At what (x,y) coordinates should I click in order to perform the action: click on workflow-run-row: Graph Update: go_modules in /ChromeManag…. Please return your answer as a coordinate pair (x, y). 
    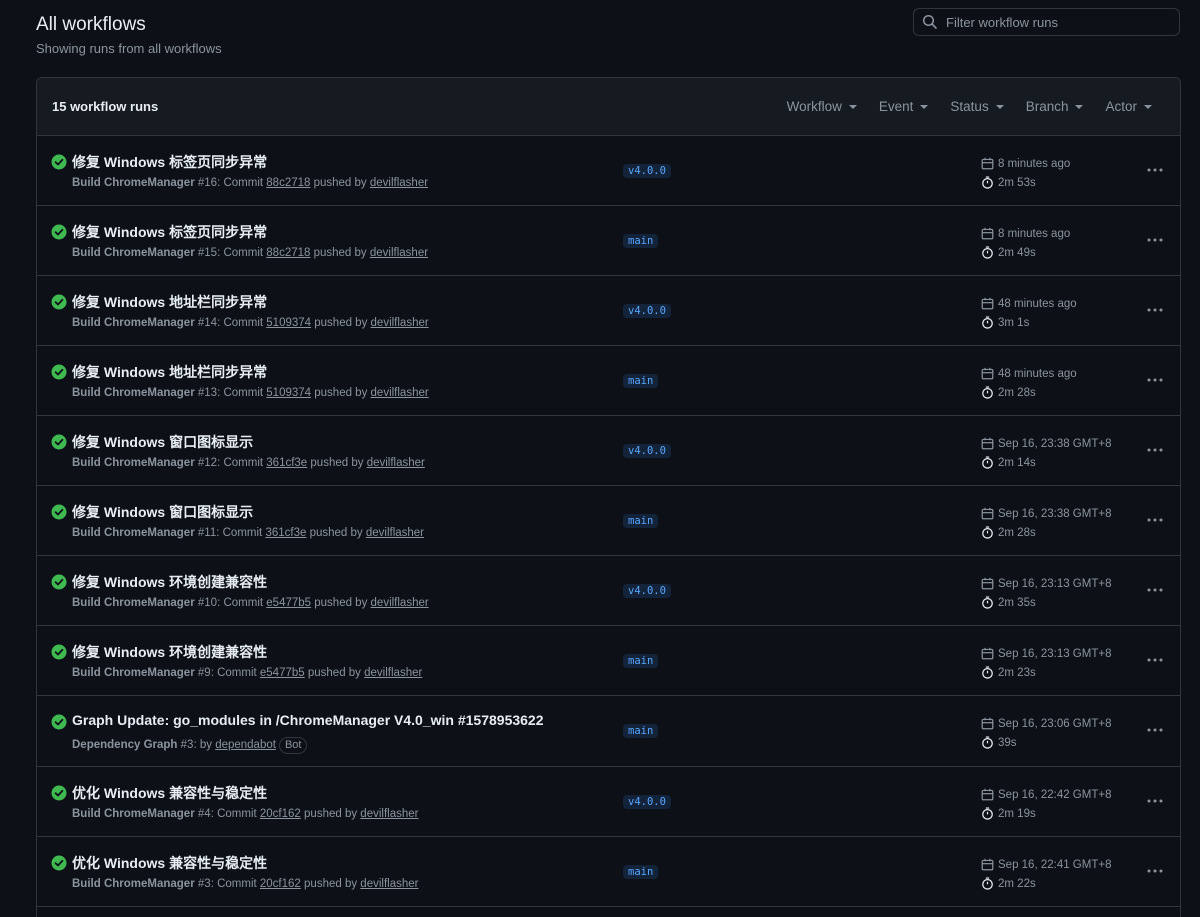
    Looking at the image, I should click on (608, 731).